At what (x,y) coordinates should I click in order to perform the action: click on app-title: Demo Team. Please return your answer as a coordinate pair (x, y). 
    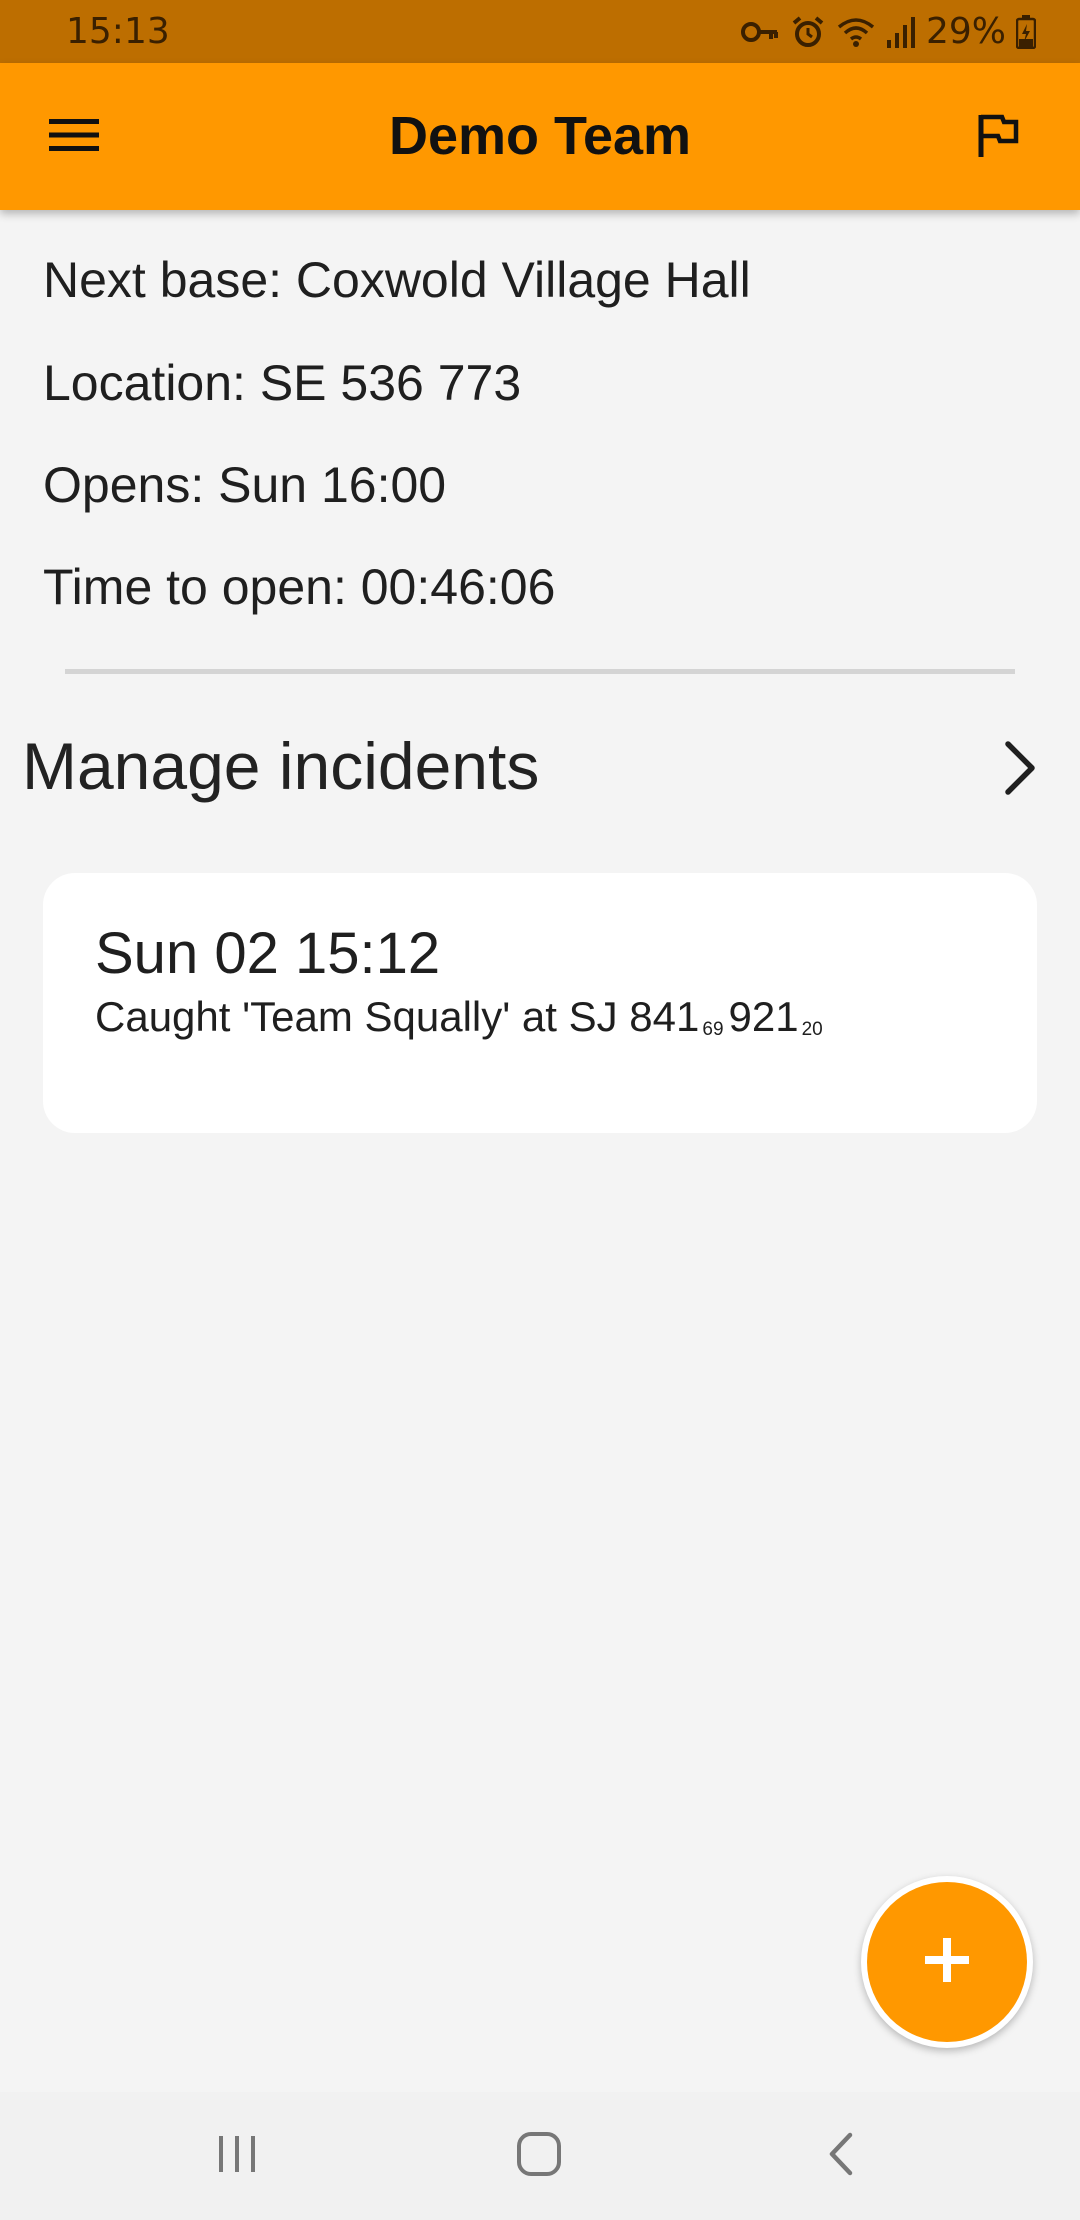
    Looking at the image, I should click on (540, 136).